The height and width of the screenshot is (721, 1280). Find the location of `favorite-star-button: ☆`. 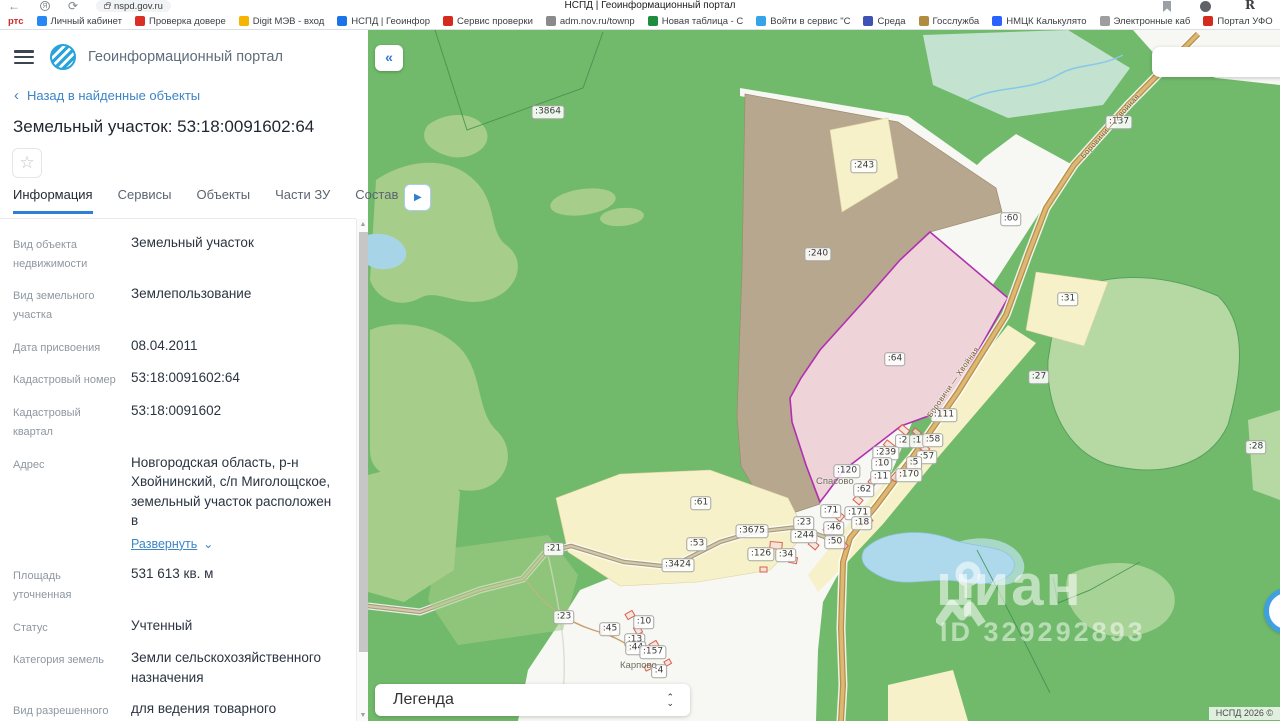

favorite-star-button: ☆ is located at coordinates (27, 163).